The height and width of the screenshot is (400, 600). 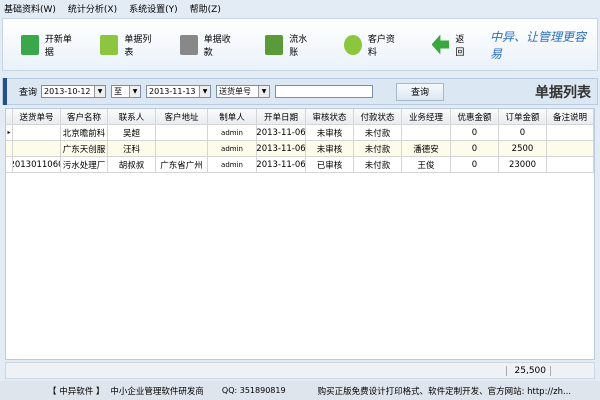 I want to click on toolbar-button-4: 客户资料, so click(x=373, y=45).